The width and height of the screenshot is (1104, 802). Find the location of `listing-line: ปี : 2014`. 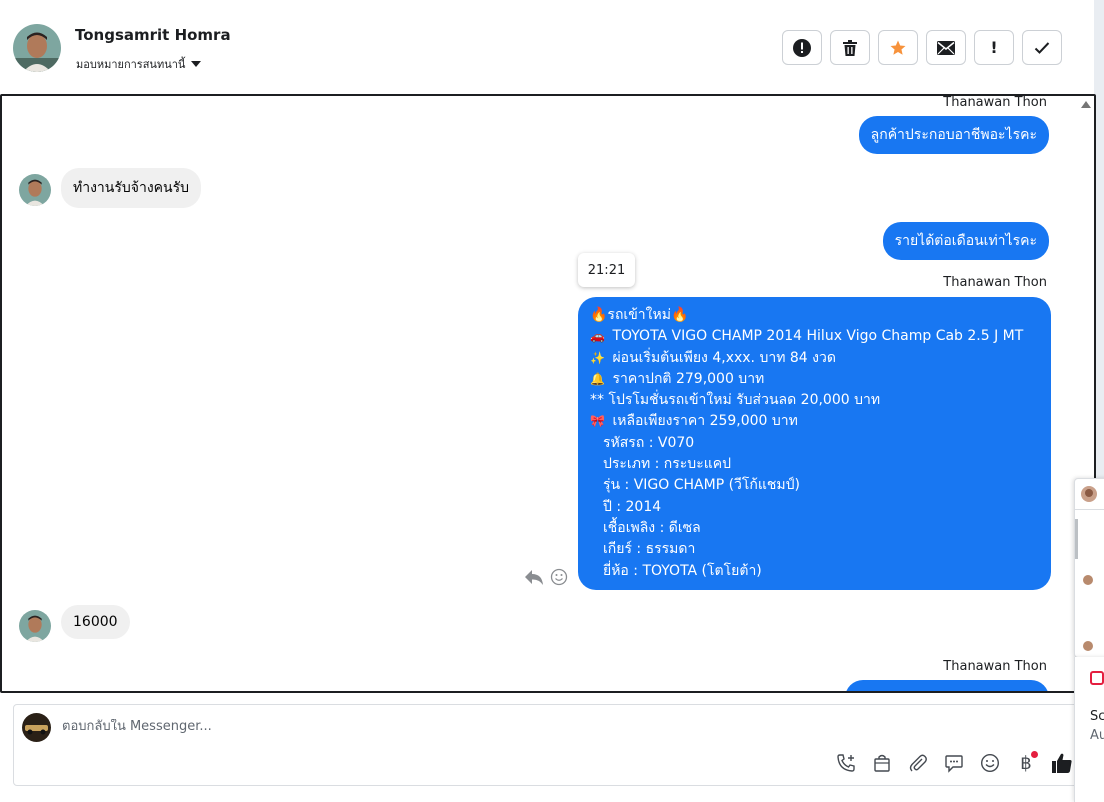

listing-line: ปี : 2014 is located at coordinates (814, 507).